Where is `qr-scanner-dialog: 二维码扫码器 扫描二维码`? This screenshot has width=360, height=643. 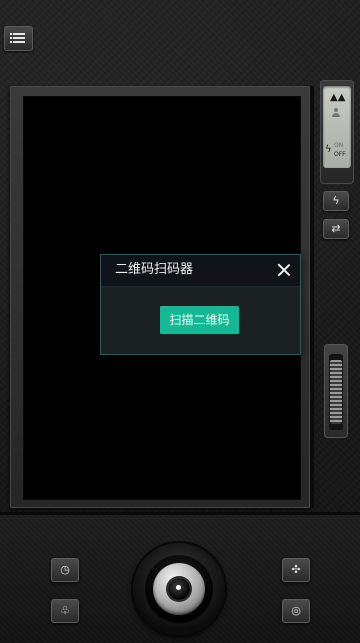 qr-scanner-dialog: 二维码扫码器 扫描二维码 is located at coordinates (200, 304).